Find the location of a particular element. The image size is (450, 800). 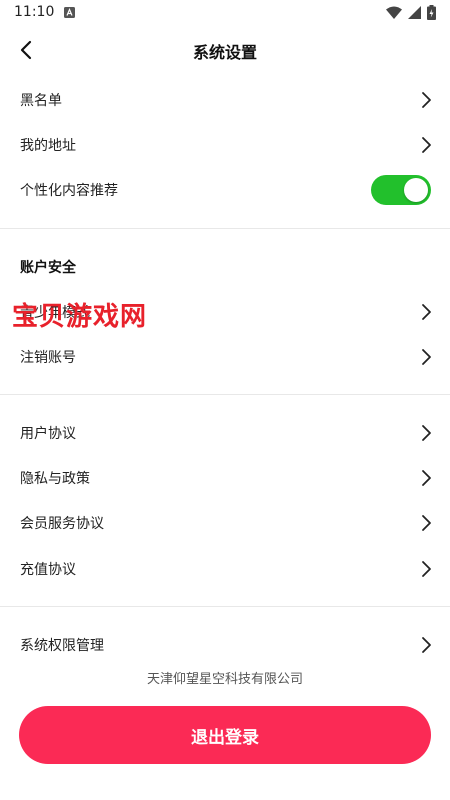

status-time: 11:10 is located at coordinates (34, 12).